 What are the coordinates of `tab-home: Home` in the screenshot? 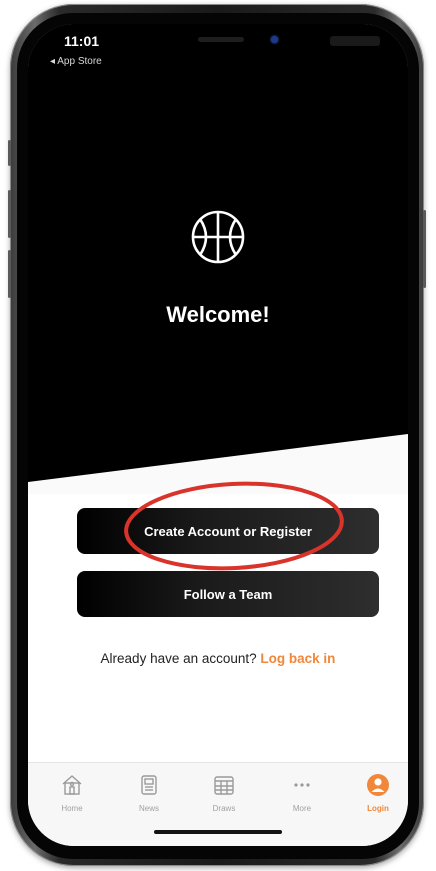 It's located at (72, 793).